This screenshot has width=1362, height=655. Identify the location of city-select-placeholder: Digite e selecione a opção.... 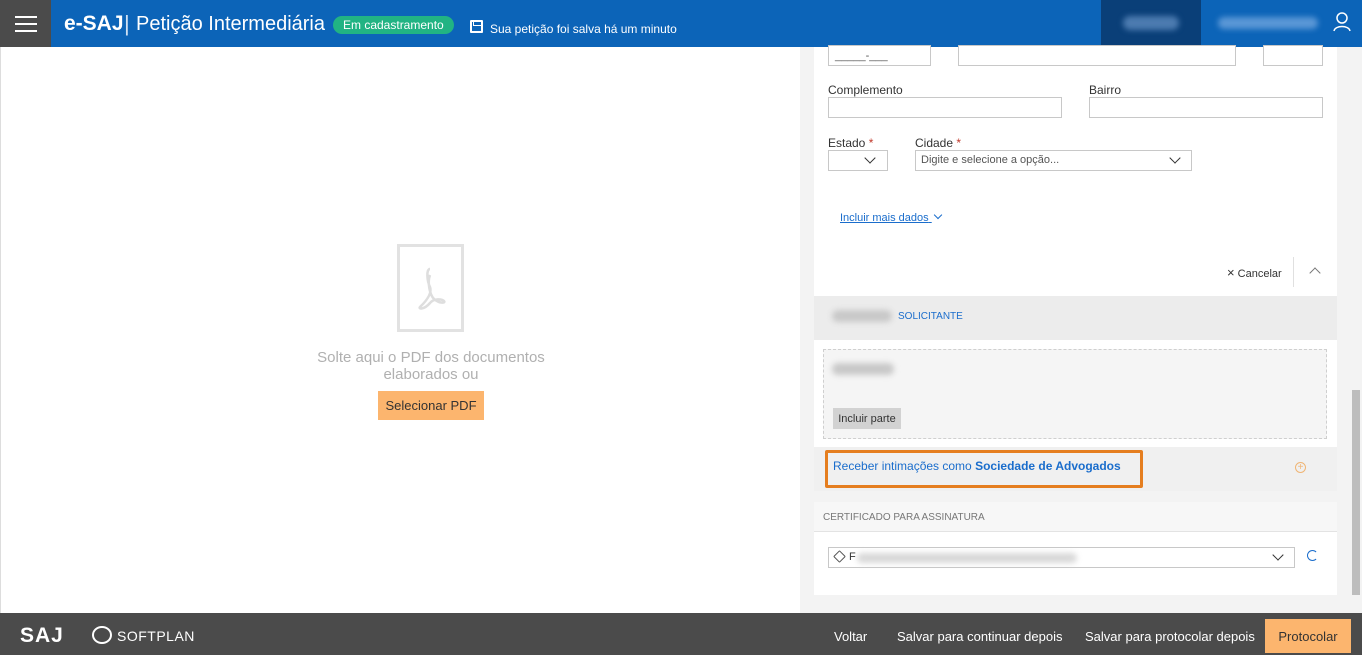
(990, 160).